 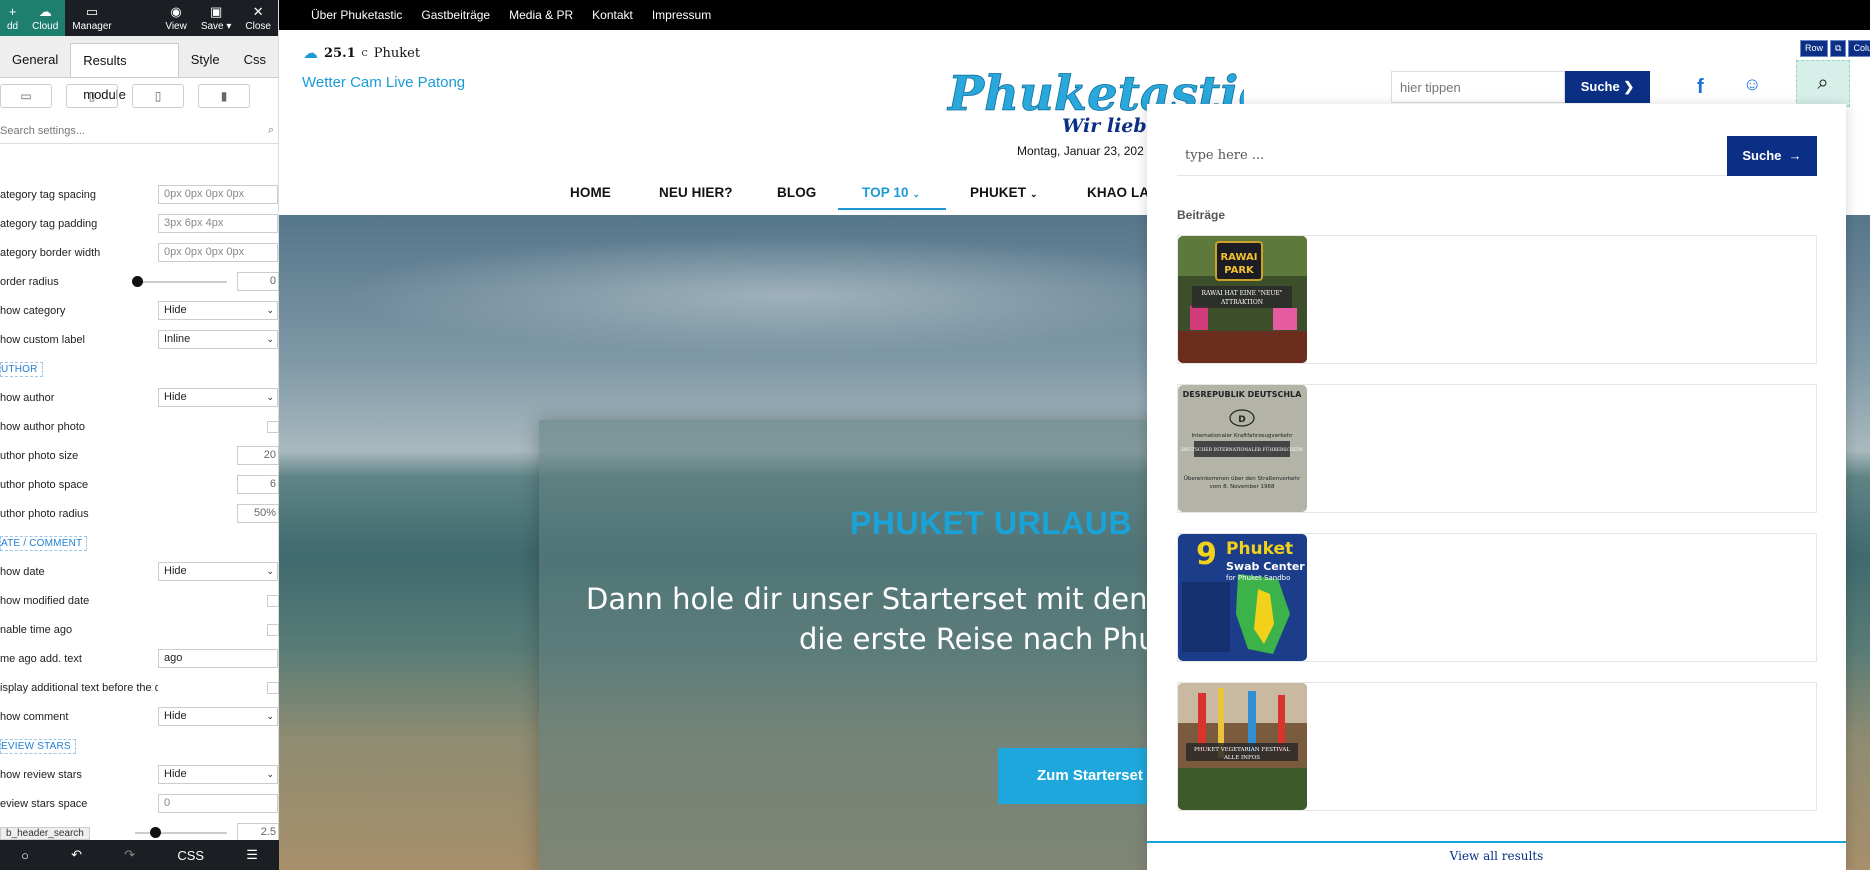 I want to click on result-item: PHUKET VEGETARIAN FESTIVAL ALLE INFOS, so click(x=1497, y=746).